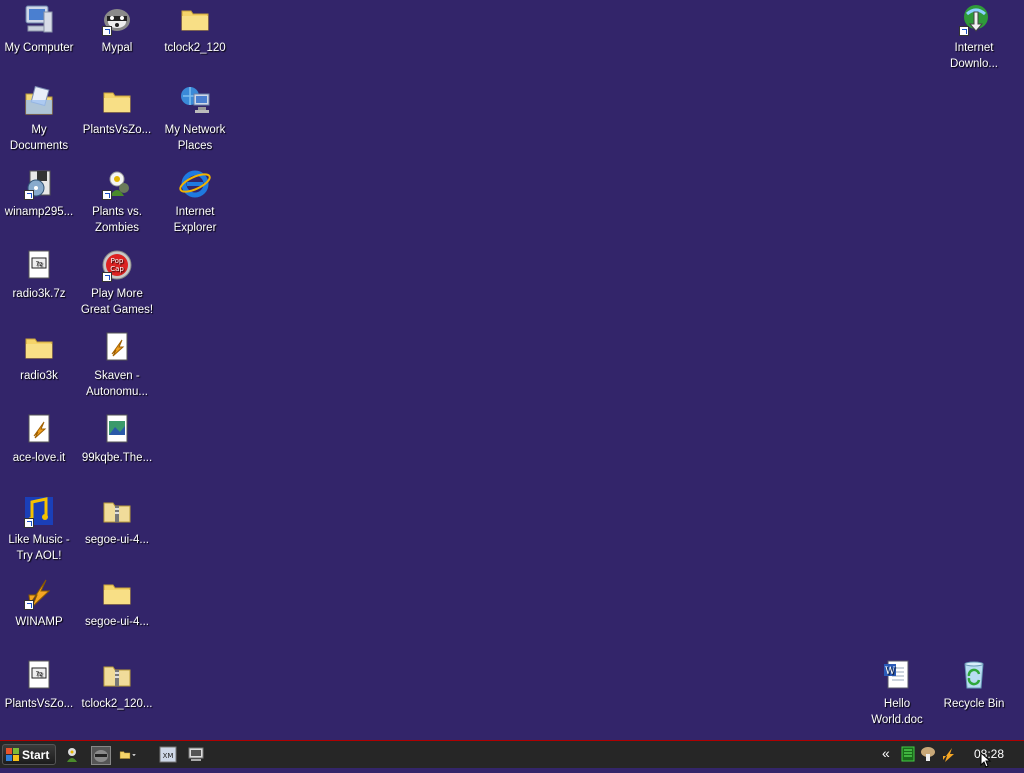 Image resolution: width=1024 pixels, height=773 pixels. Describe the element at coordinates (117, 19) in the screenshot. I see `mypal-browser-icon` at that location.